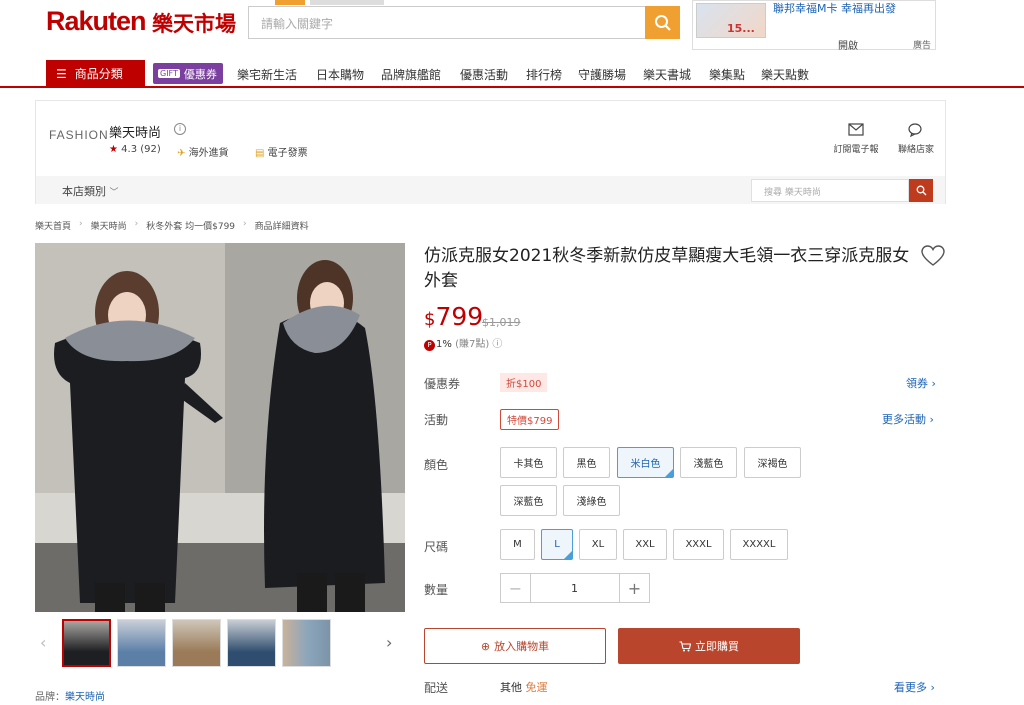 The width and height of the screenshot is (1024, 705). What do you see at coordinates (524, 382) in the screenshot?
I see `coupon-tag: 折$100` at bounding box center [524, 382].